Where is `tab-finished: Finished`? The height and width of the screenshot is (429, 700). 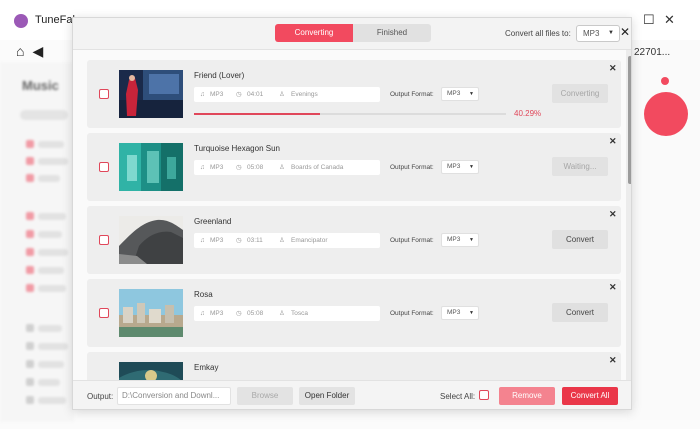 tab-finished: Finished is located at coordinates (392, 33).